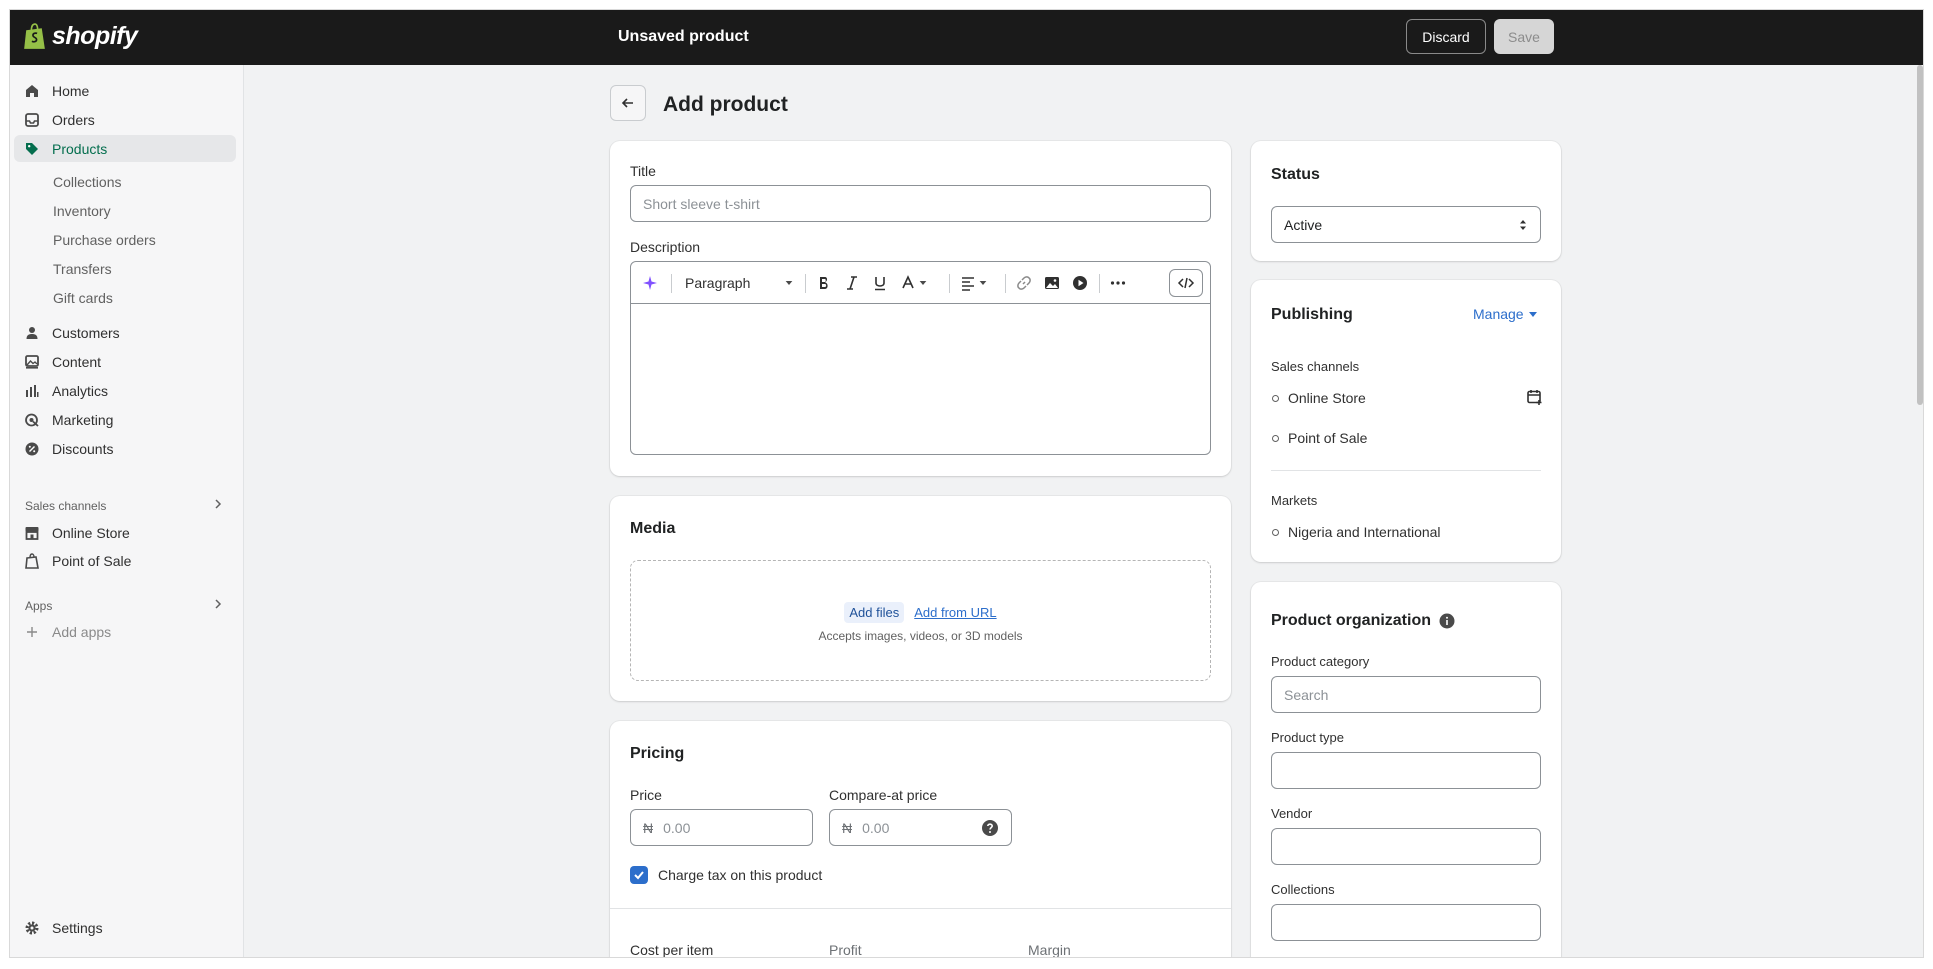 This screenshot has width=1933, height=969. I want to click on sales-channels-label: Sales channels, so click(1315, 366).